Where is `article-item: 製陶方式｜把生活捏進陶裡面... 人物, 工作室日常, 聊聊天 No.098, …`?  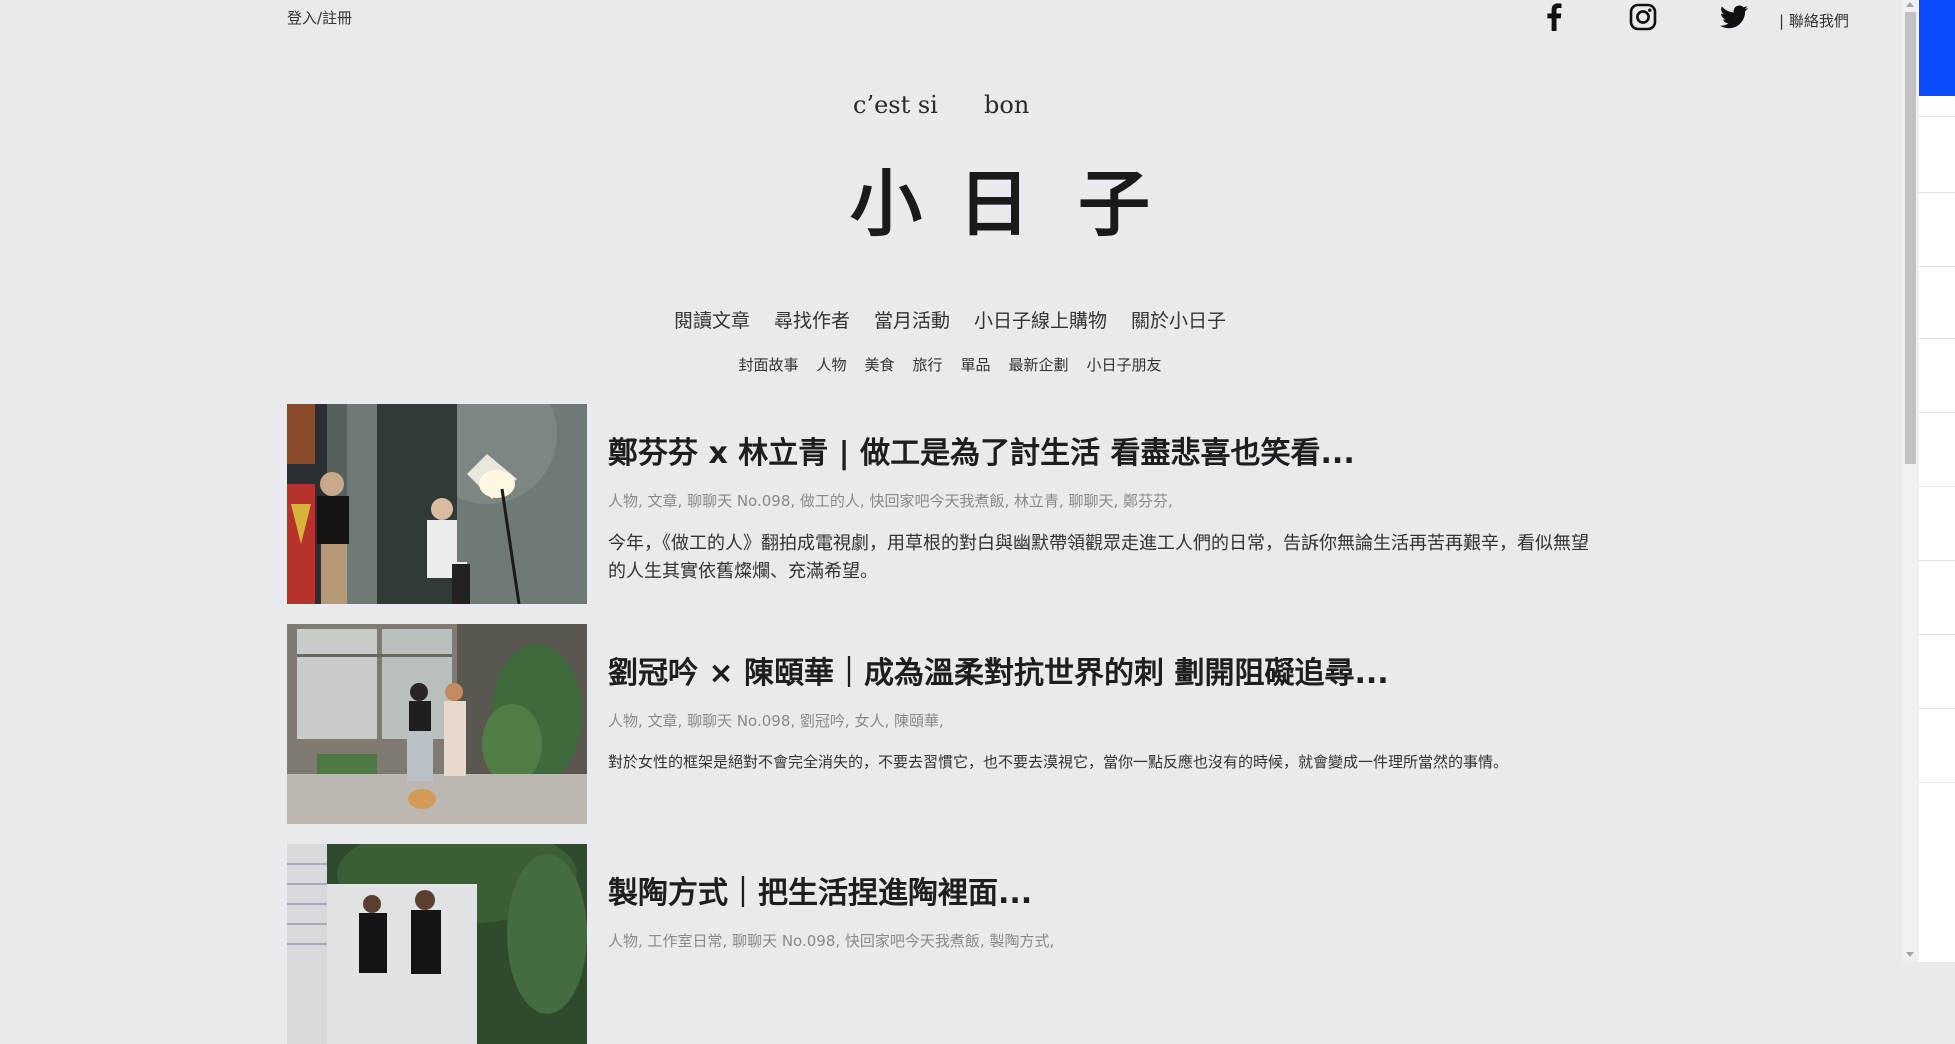 article-item: 製陶方式｜把生活捏進陶裡面... 人物, 工作室日常, 聊聊天 No.098, … is located at coordinates (942, 944).